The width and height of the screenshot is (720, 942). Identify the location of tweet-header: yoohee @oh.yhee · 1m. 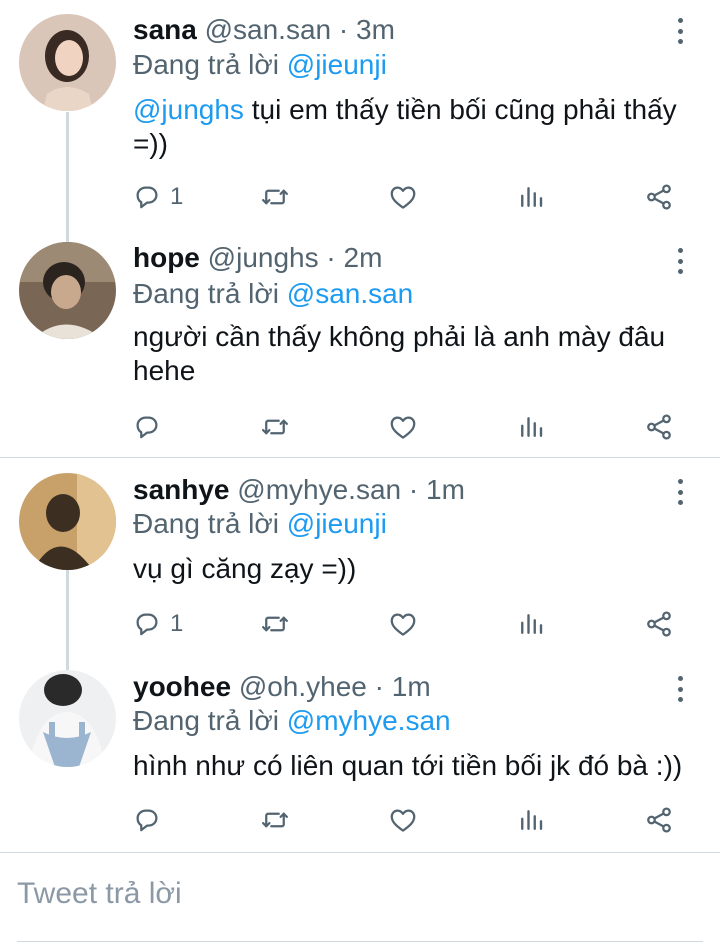
(282, 687).